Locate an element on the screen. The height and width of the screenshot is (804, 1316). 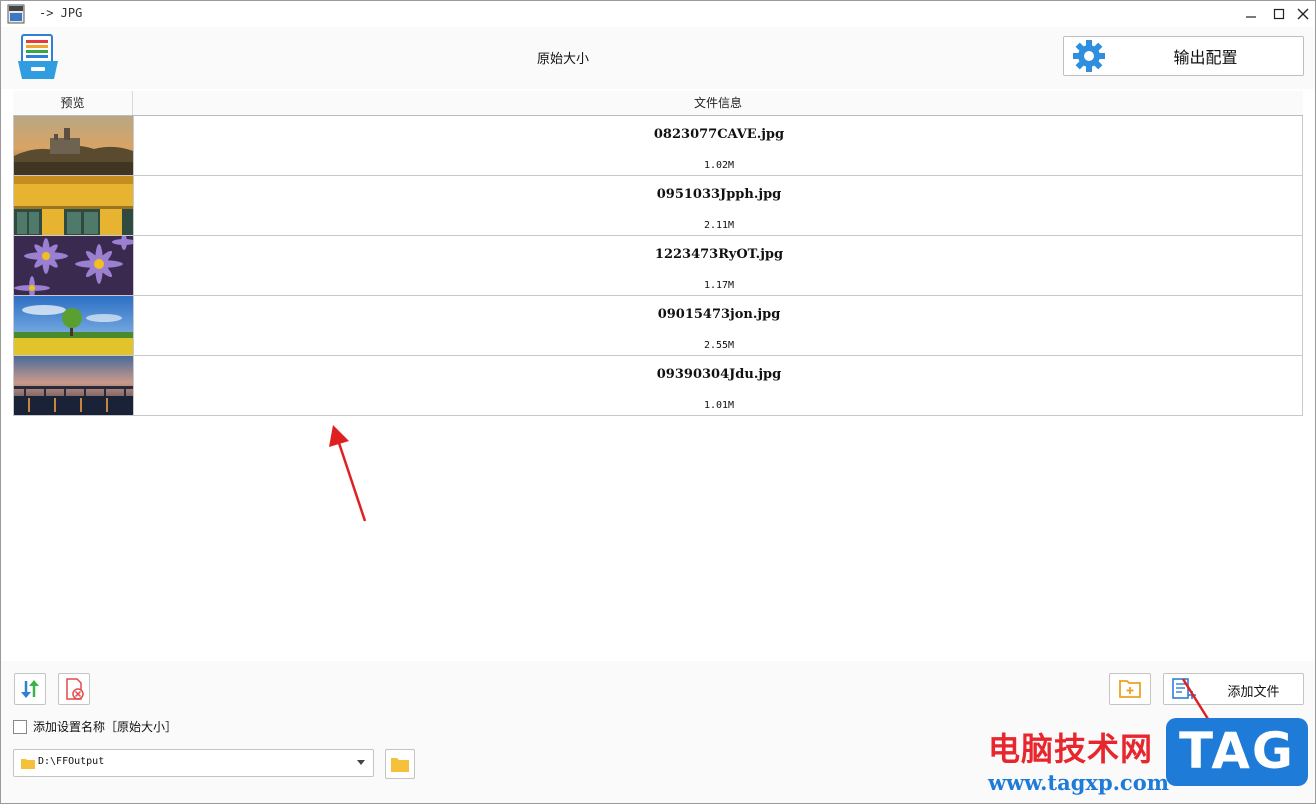
column-header-file-info: 文件信息 is located at coordinates (718, 103).